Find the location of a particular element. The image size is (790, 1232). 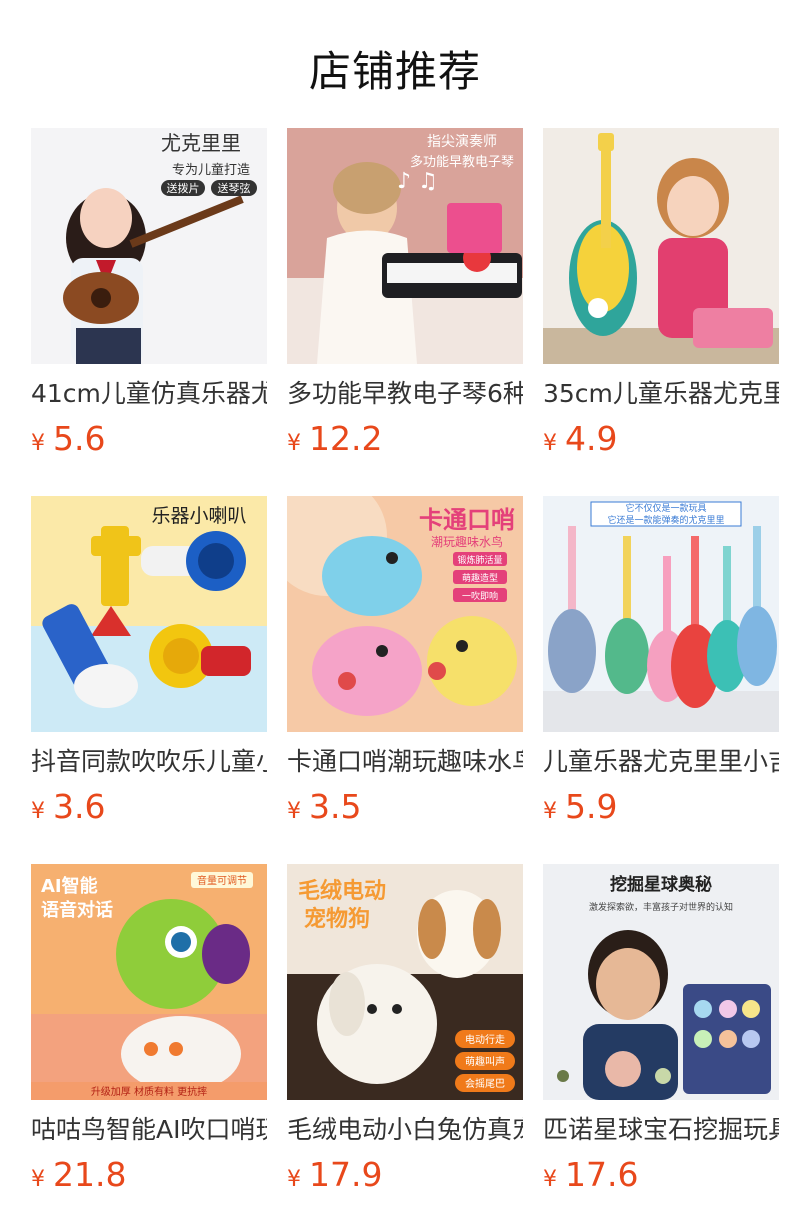

price-value: 3.6 is located at coordinates (79, 806).